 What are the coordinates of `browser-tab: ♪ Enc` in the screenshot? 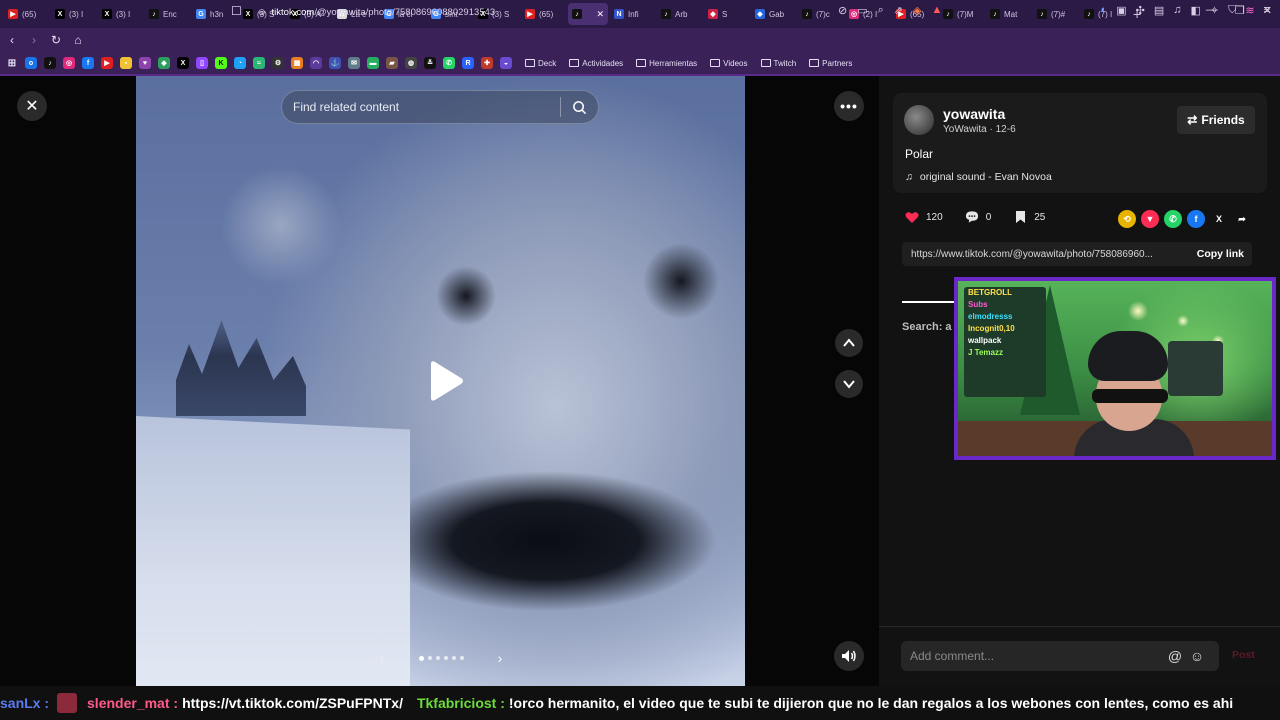 It's located at (167, 14).